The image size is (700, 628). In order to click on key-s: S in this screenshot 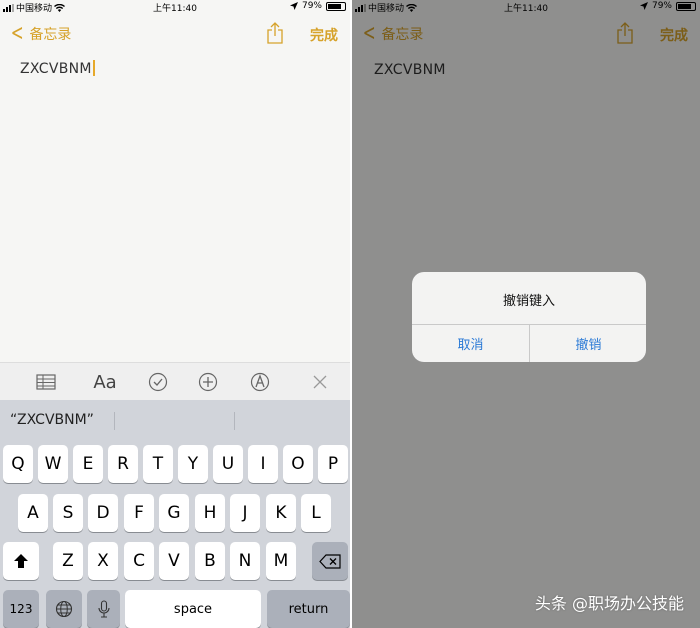, I will do `click(68, 513)`.